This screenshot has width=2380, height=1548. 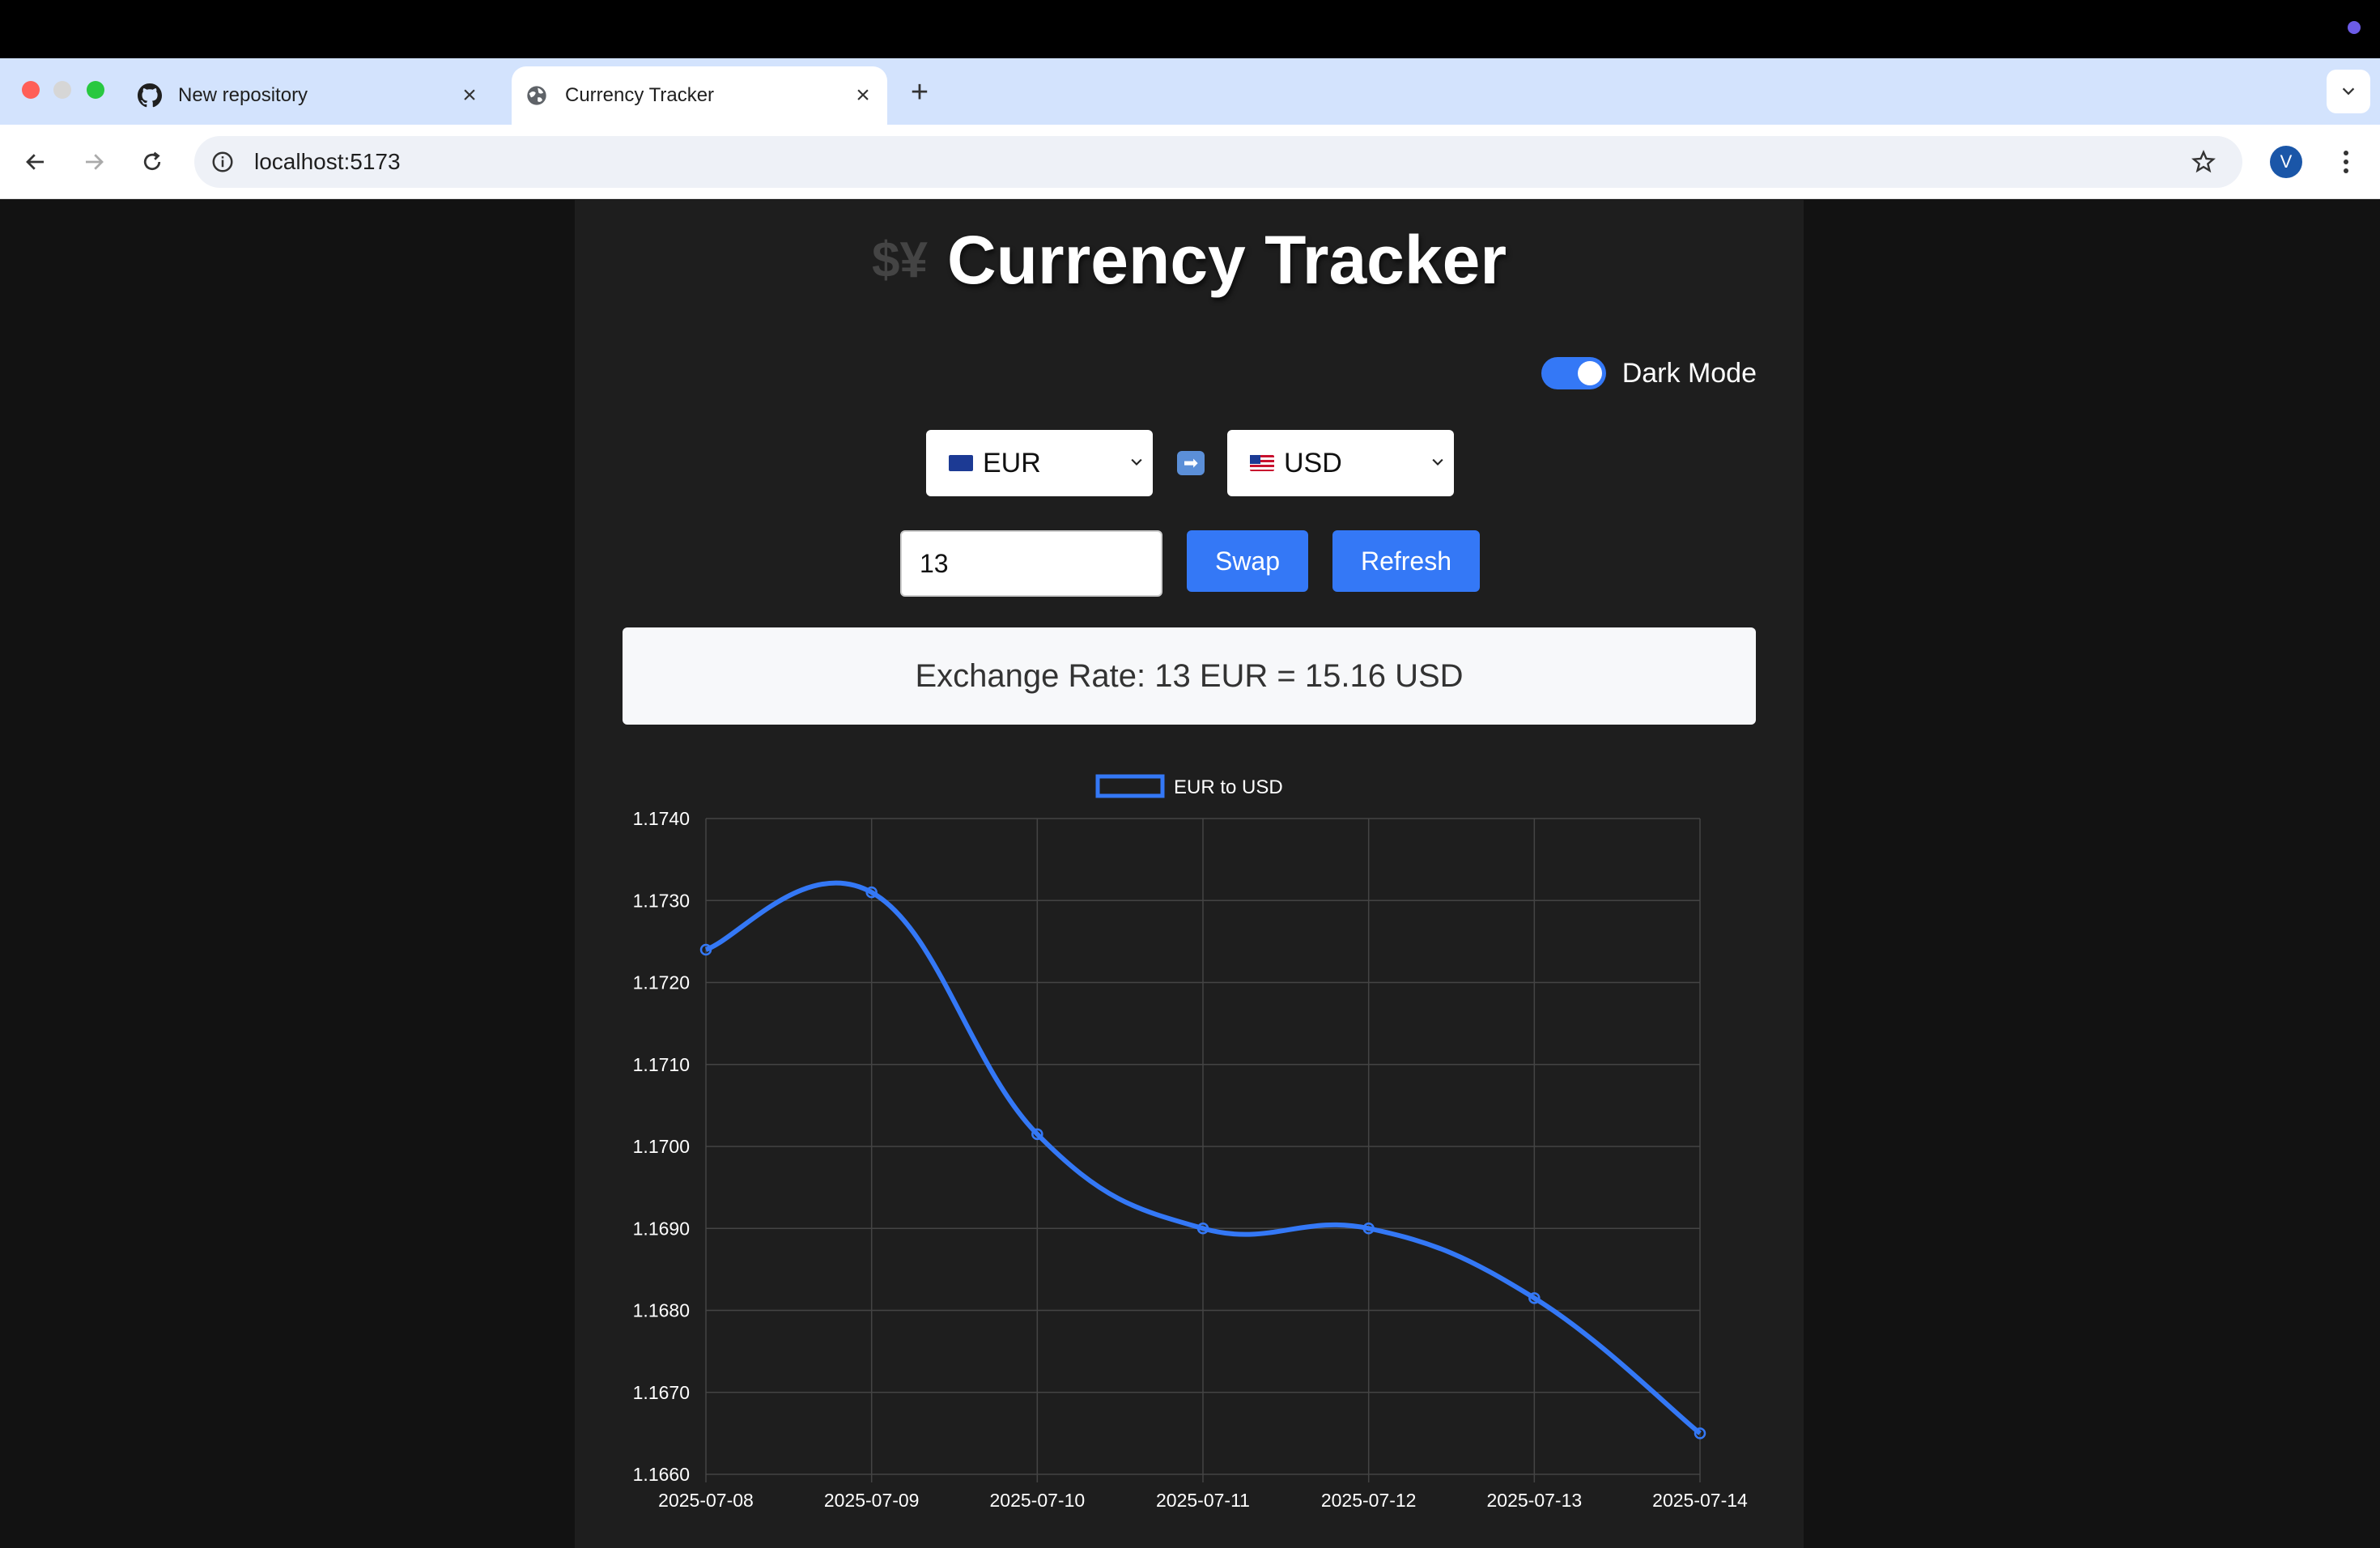 I want to click on header: $¥ Currency Tracker, so click(x=1189, y=259).